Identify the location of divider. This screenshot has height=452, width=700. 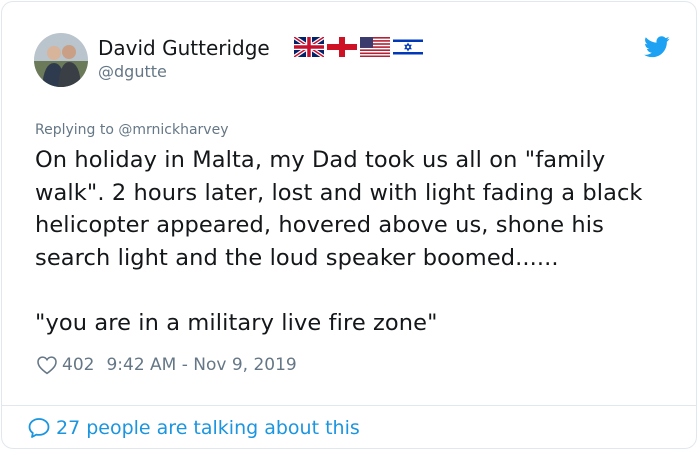
(349, 405).